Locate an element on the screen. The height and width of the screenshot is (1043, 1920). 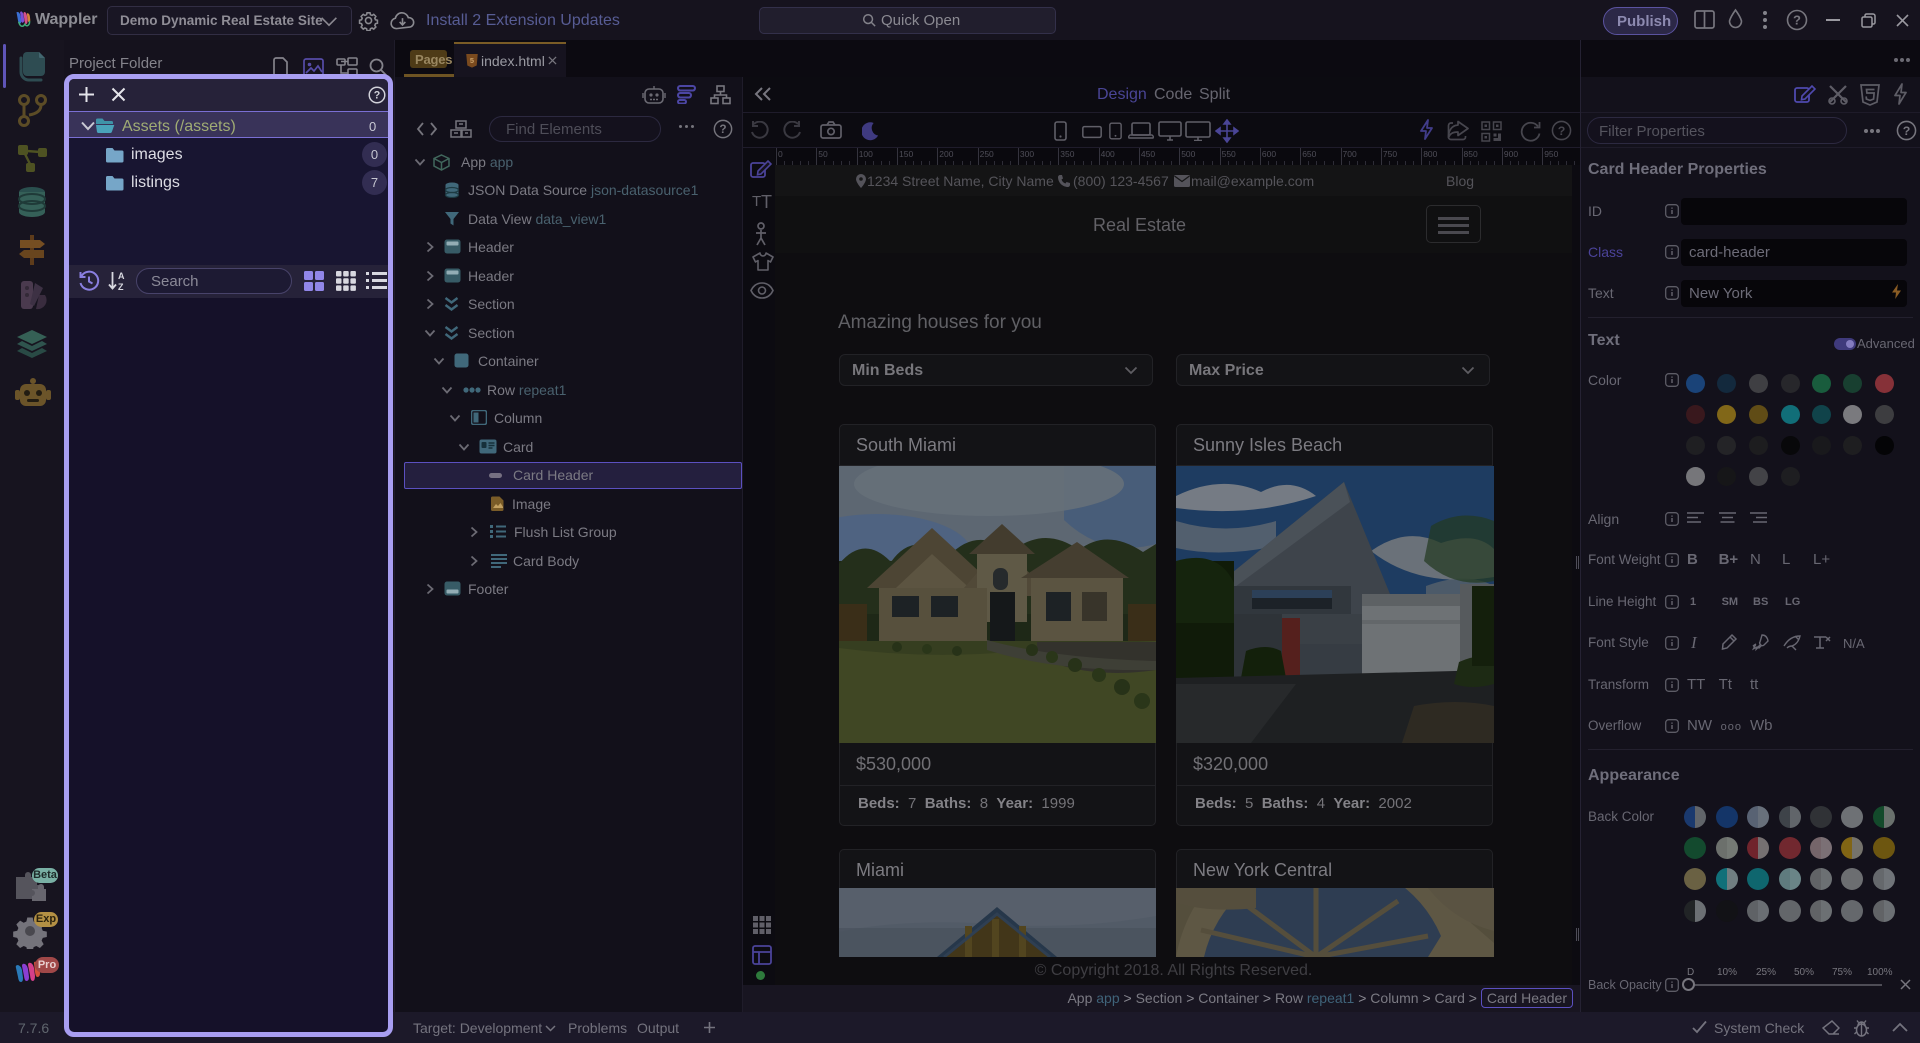
svg-text: A is located at coordinates (121, 276).